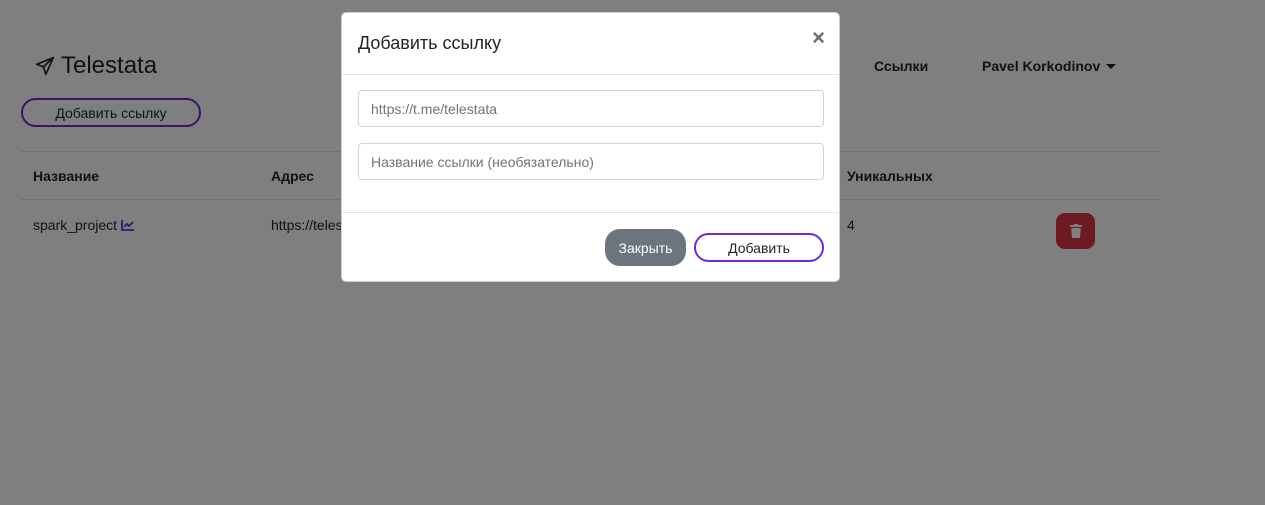 Image resolution: width=1265 pixels, height=505 pixels. What do you see at coordinates (818, 38) in the screenshot?
I see `close-icon: ×` at bounding box center [818, 38].